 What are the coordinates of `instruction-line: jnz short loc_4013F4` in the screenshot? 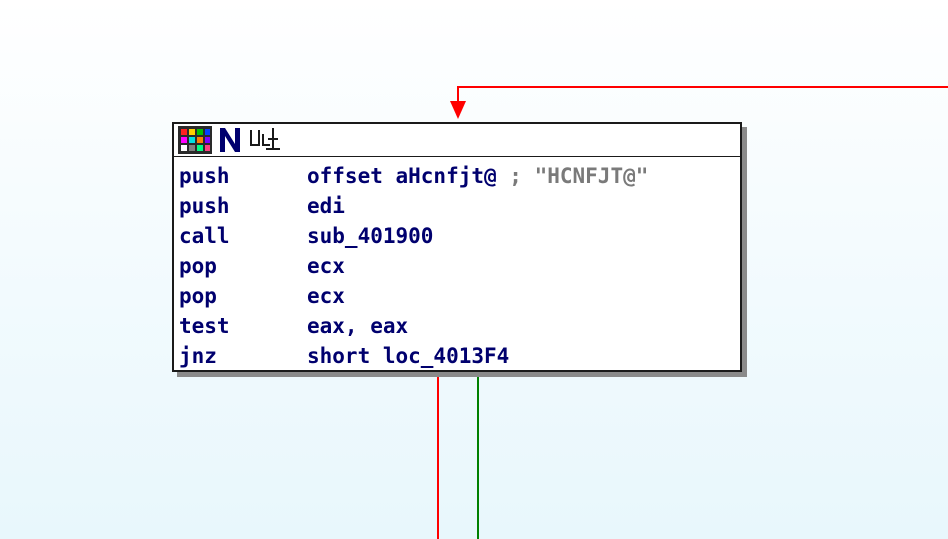 It's located at (459, 356).